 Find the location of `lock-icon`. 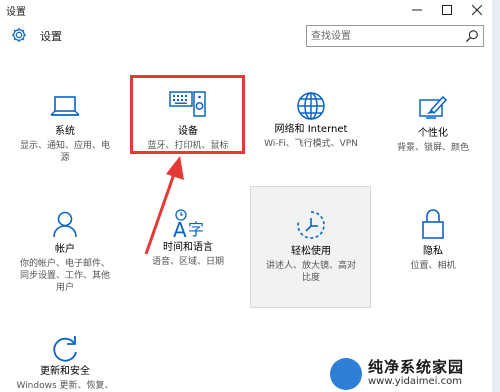

lock-icon is located at coordinates (433, 224).